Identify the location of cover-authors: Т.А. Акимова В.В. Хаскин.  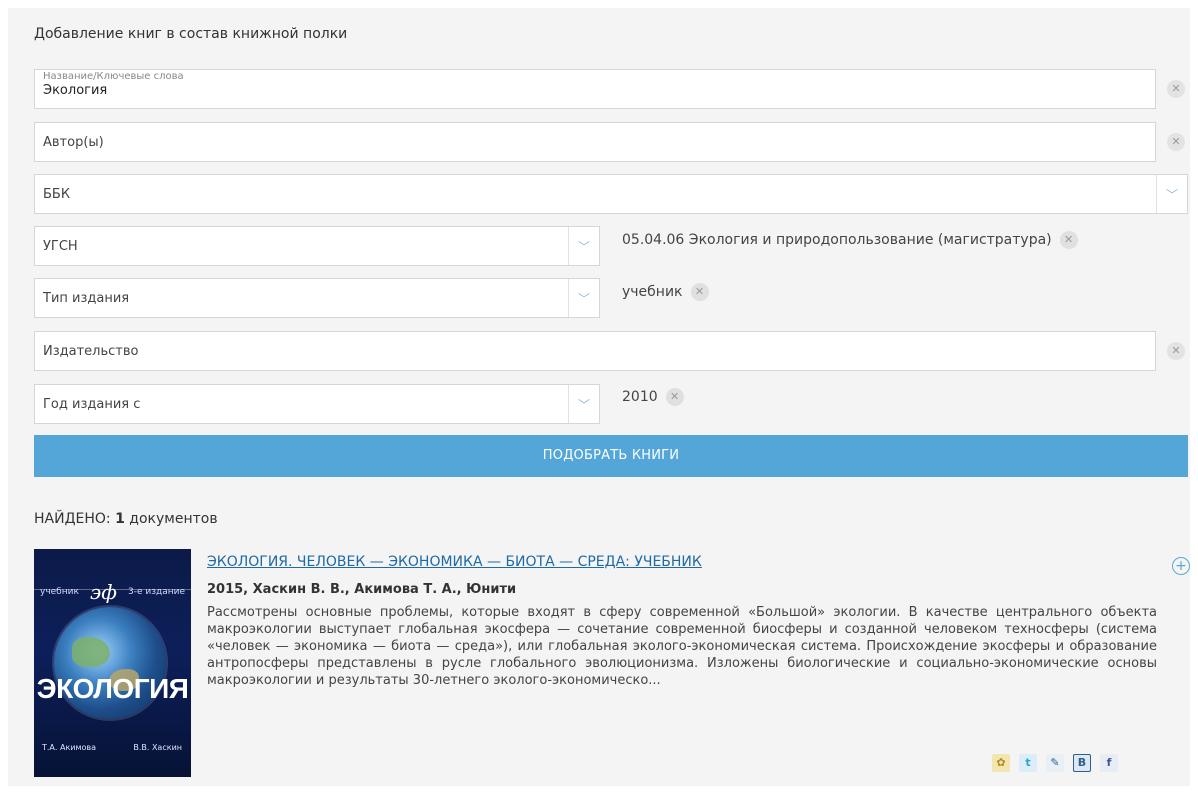
(112, 747).